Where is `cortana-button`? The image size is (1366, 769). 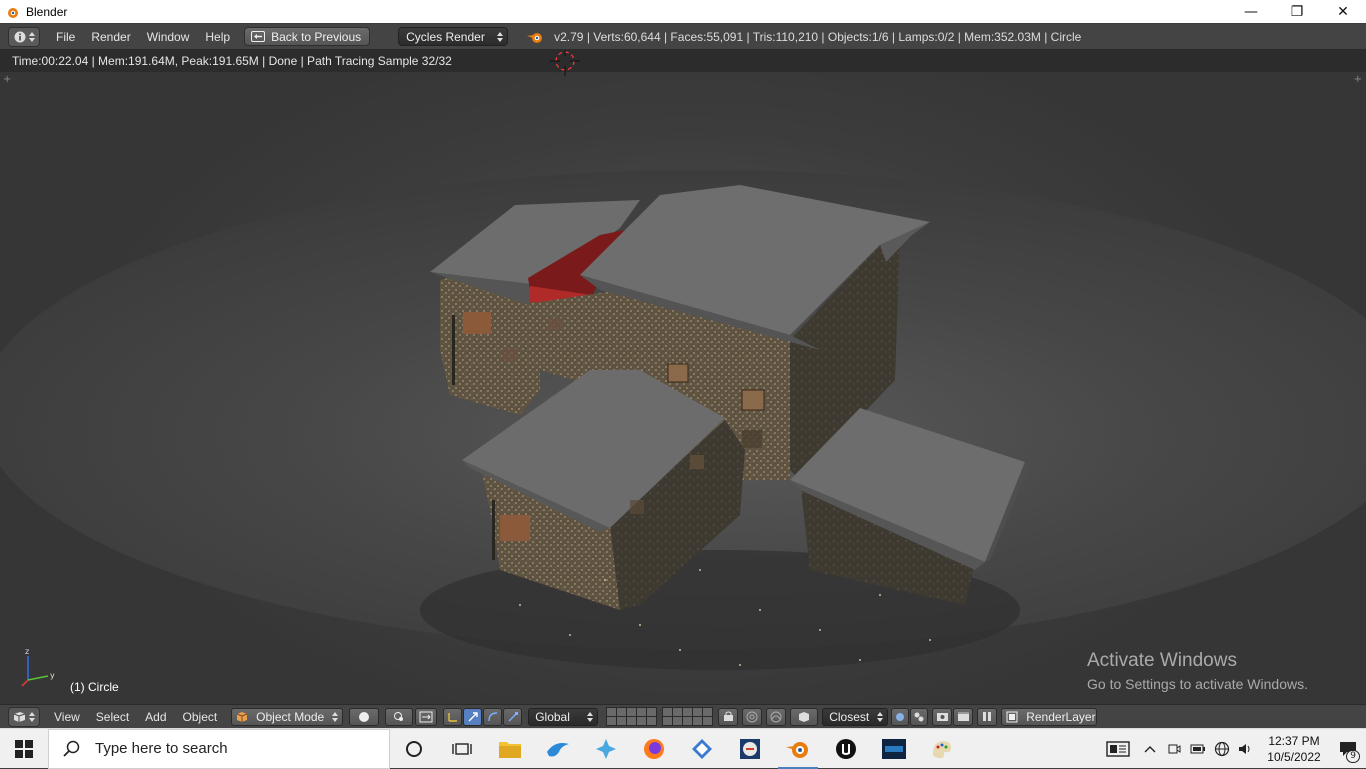 cortana-button is located at coordinates (414, 749).